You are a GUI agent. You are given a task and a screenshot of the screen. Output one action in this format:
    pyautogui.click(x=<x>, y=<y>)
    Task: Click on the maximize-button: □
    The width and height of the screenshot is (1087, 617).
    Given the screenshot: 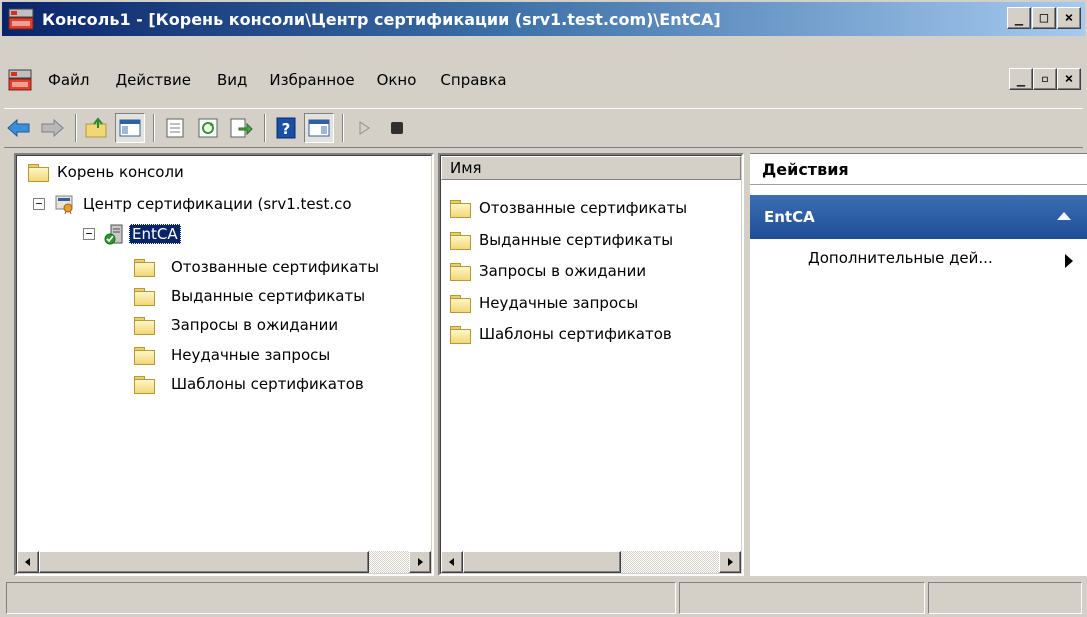 What is the action you would take?
    pyautogui.click(x=1044, y=18)
    